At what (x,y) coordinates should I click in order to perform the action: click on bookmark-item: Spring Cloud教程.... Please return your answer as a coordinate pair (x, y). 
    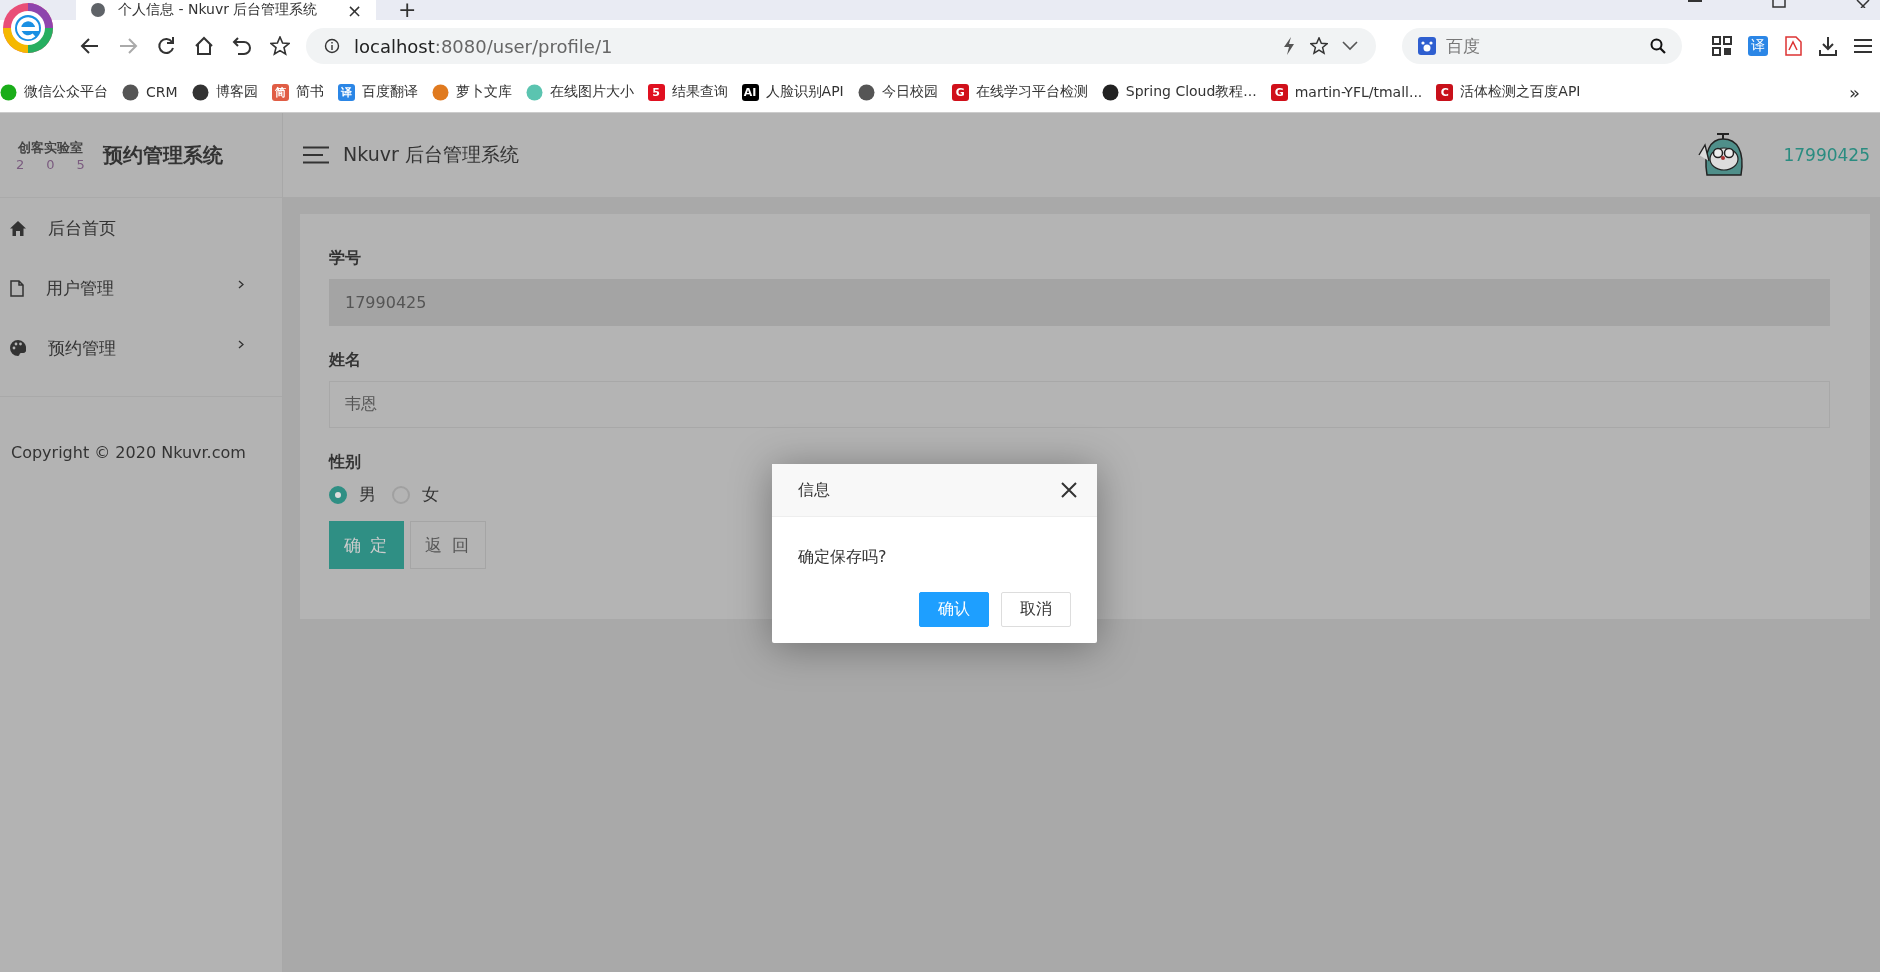
    Looking at the image, I should click on (1179, 92).